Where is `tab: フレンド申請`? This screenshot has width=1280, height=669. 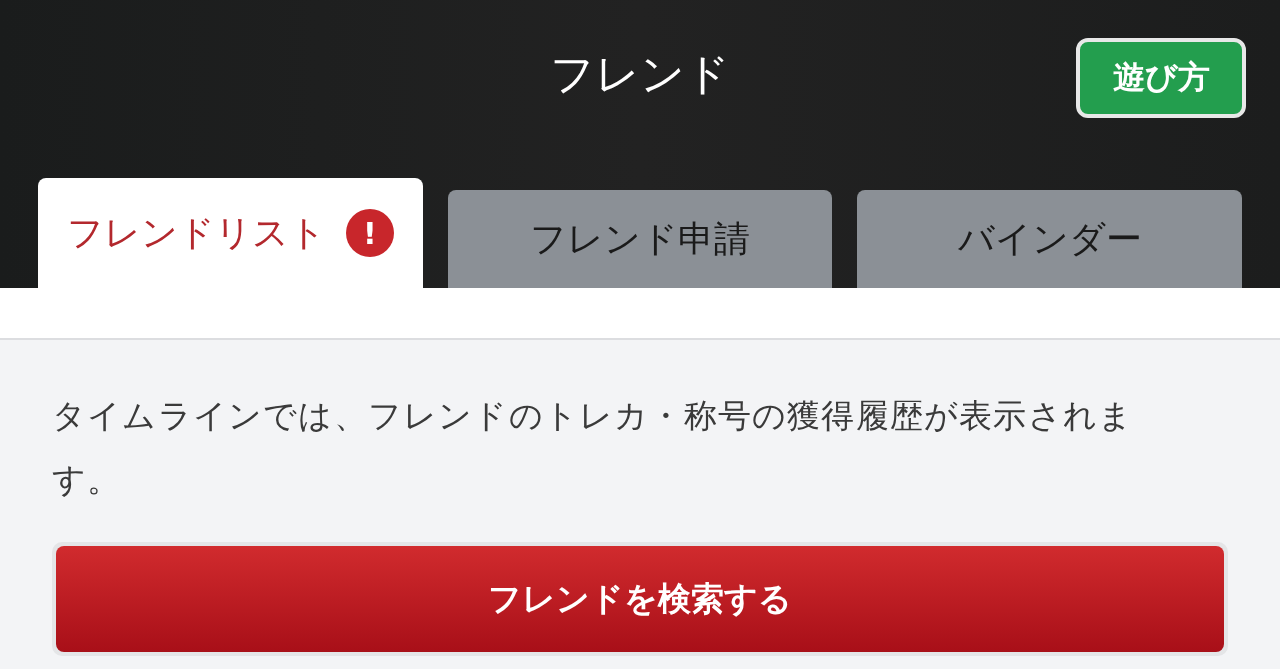
tab: フレンド申請 is located at coordinates (640, 239).